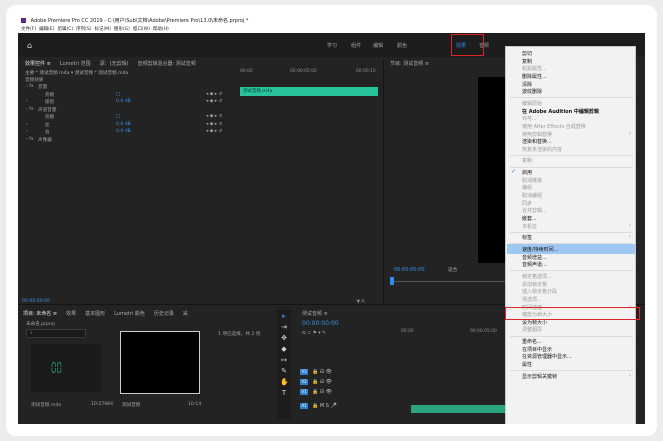 The image size is (663, 441). Describe the element at coordinates (527, 364) in the screenshot. I see `menu-item: 属性` at that location.